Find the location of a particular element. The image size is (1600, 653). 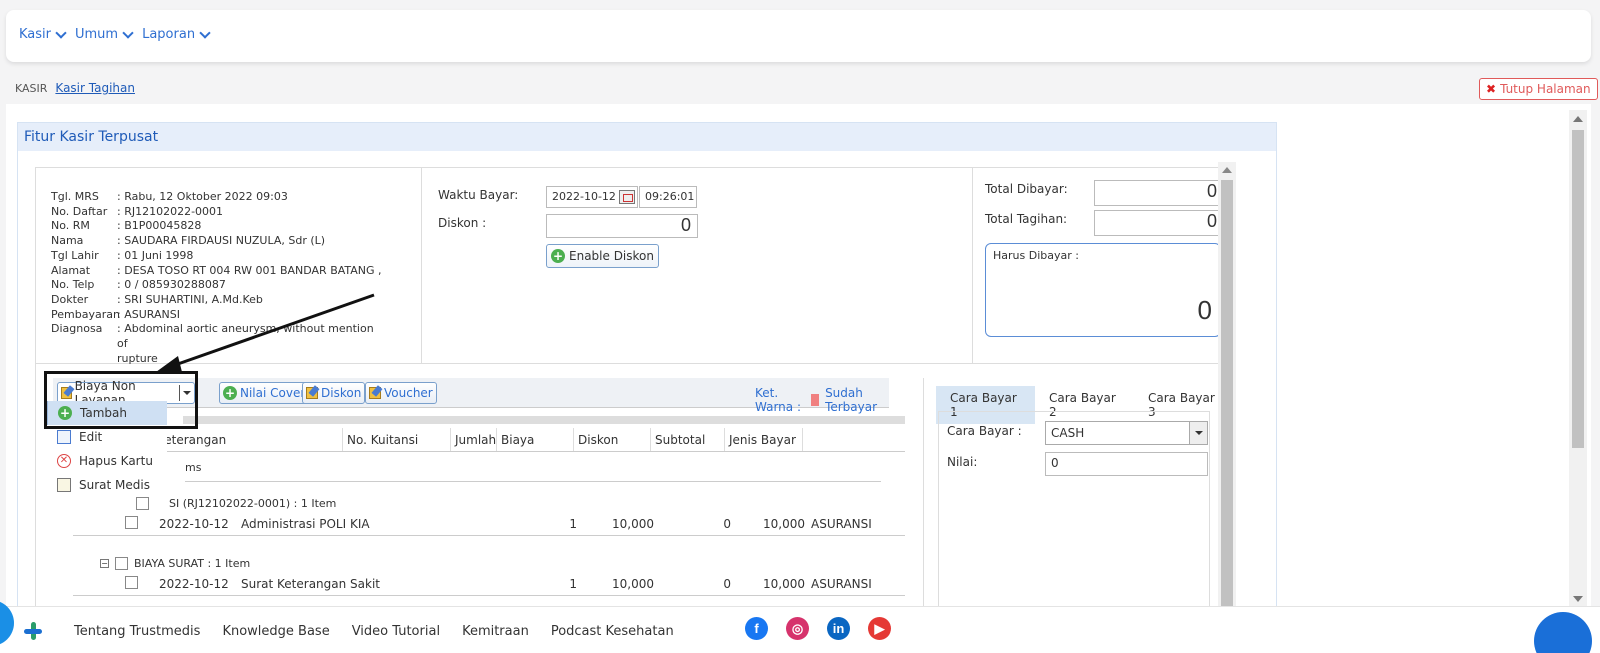

menu-item-edit: Edit is located at coordinates (107, 437).